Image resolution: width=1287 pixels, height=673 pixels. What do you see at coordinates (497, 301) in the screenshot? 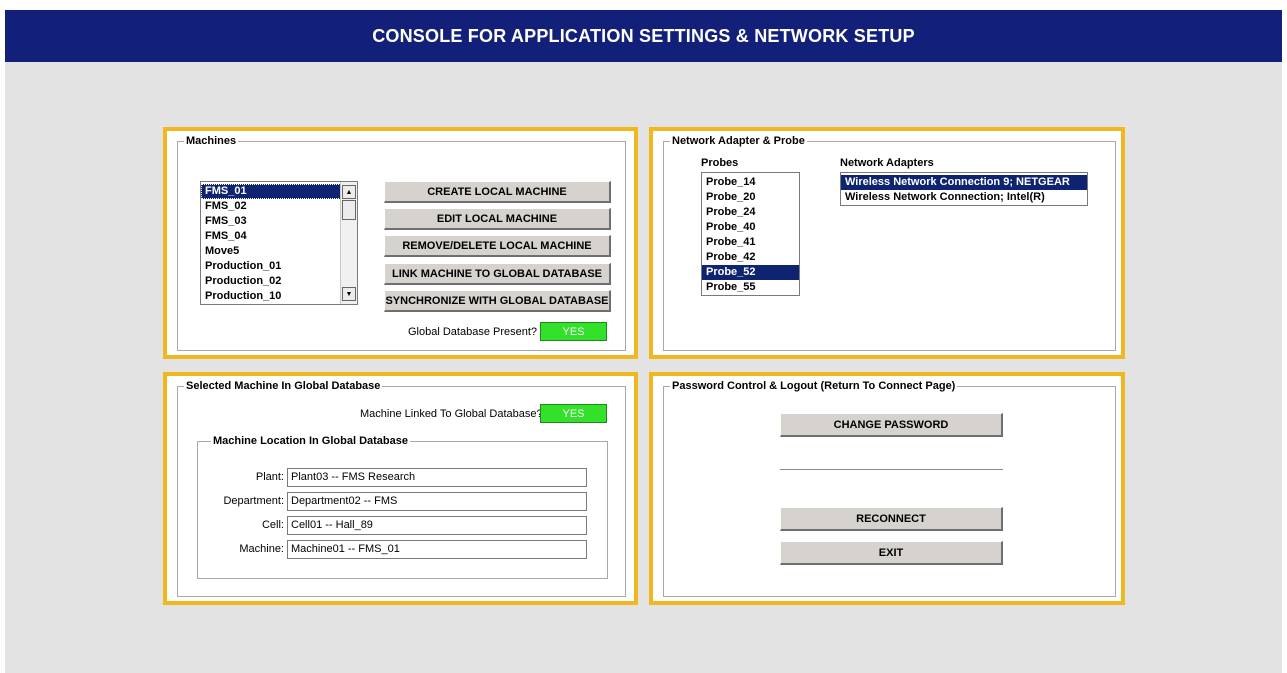
I see `synchronize-button: SYNCHRONIZE WITH GLOBAL DATABASE` at bounding box center [497, 301].